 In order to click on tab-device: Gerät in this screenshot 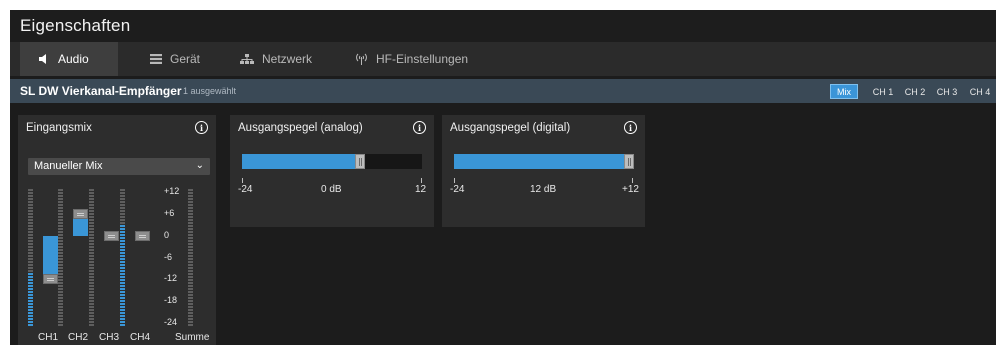, I will do `click(190, 59)`.